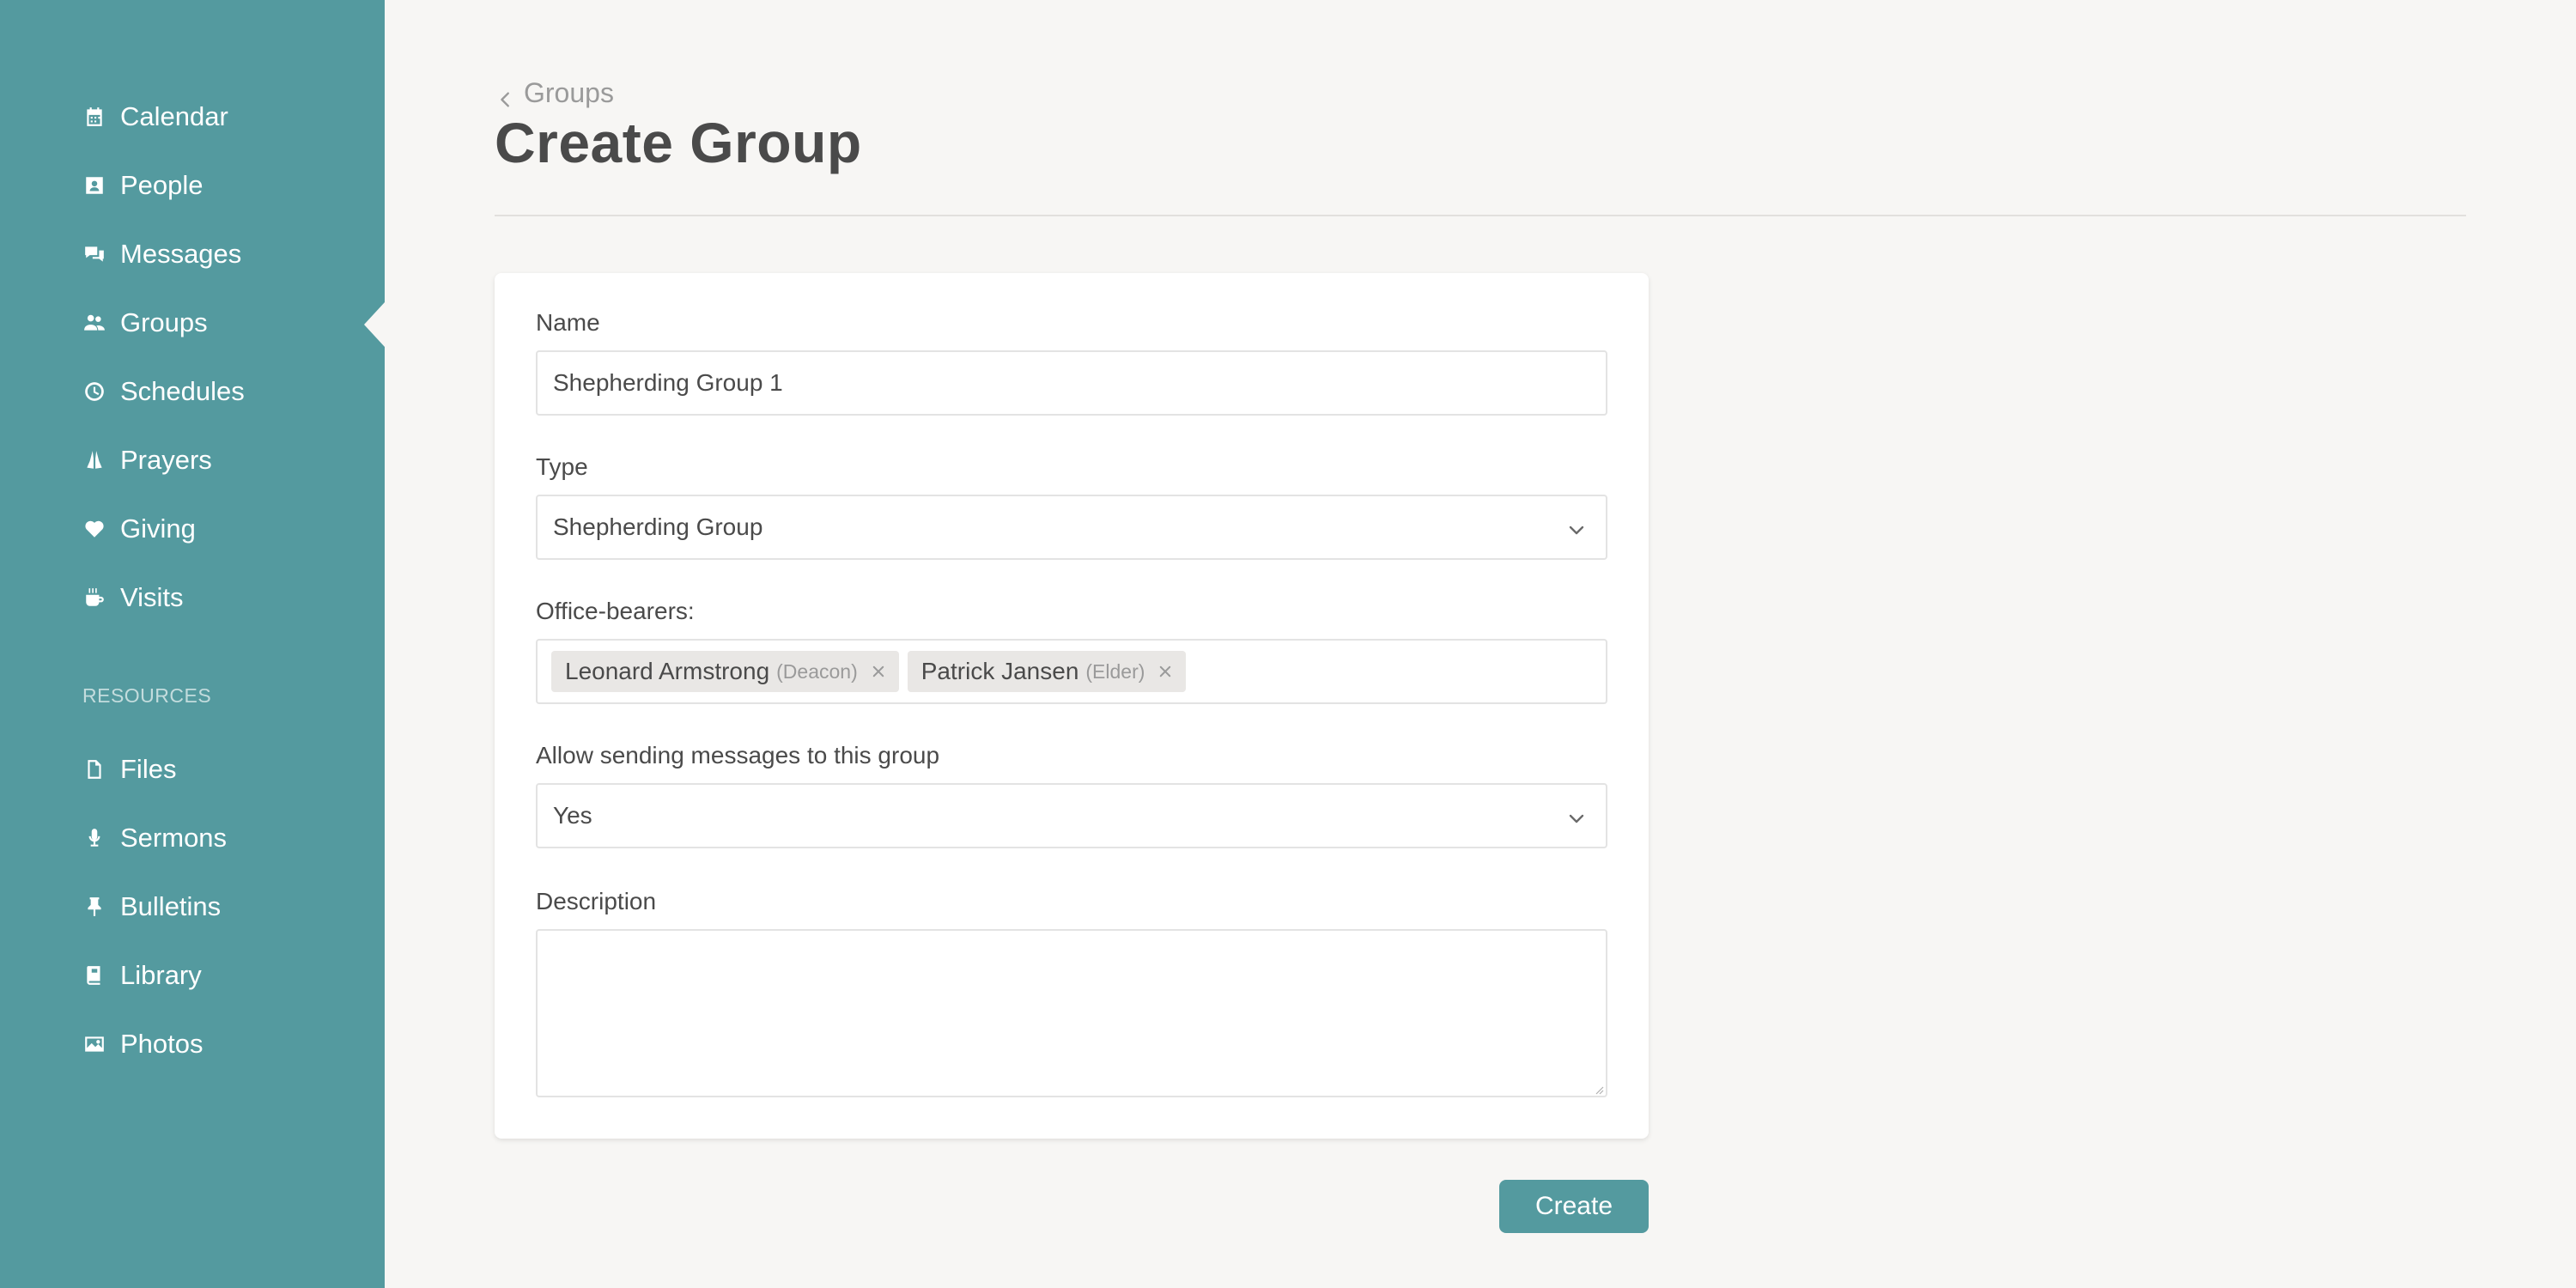 The width and height of the screenshot is (2576, 1288). What do you see at coordinates (94, 254) in the screenshot?
I see `chat-bubbles-icon` at bounding box center [94, 254].